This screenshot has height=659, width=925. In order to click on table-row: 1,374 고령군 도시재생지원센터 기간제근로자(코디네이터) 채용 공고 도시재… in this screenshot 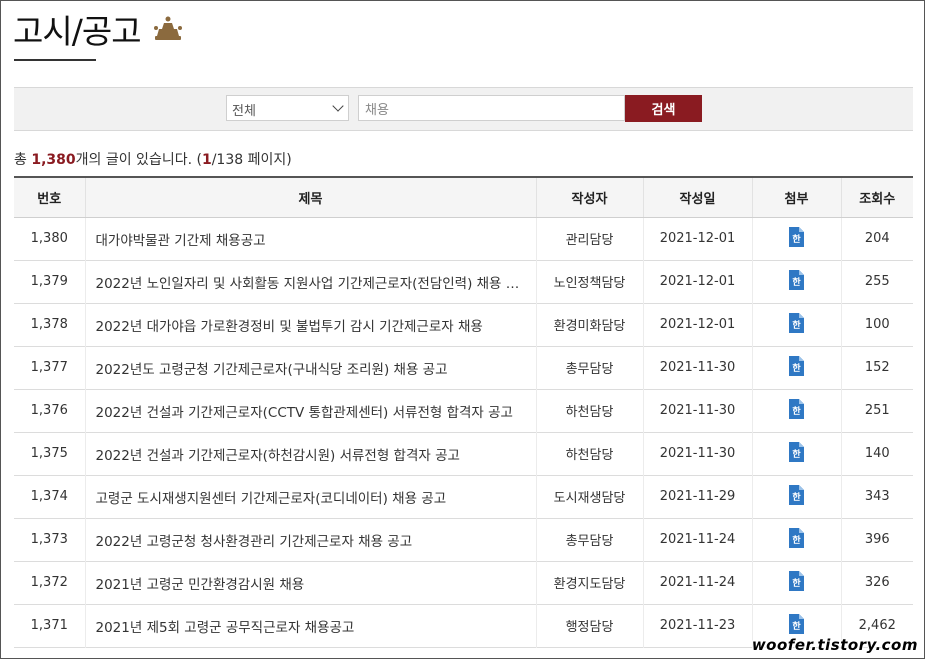, I will do `click(463, 496)`.